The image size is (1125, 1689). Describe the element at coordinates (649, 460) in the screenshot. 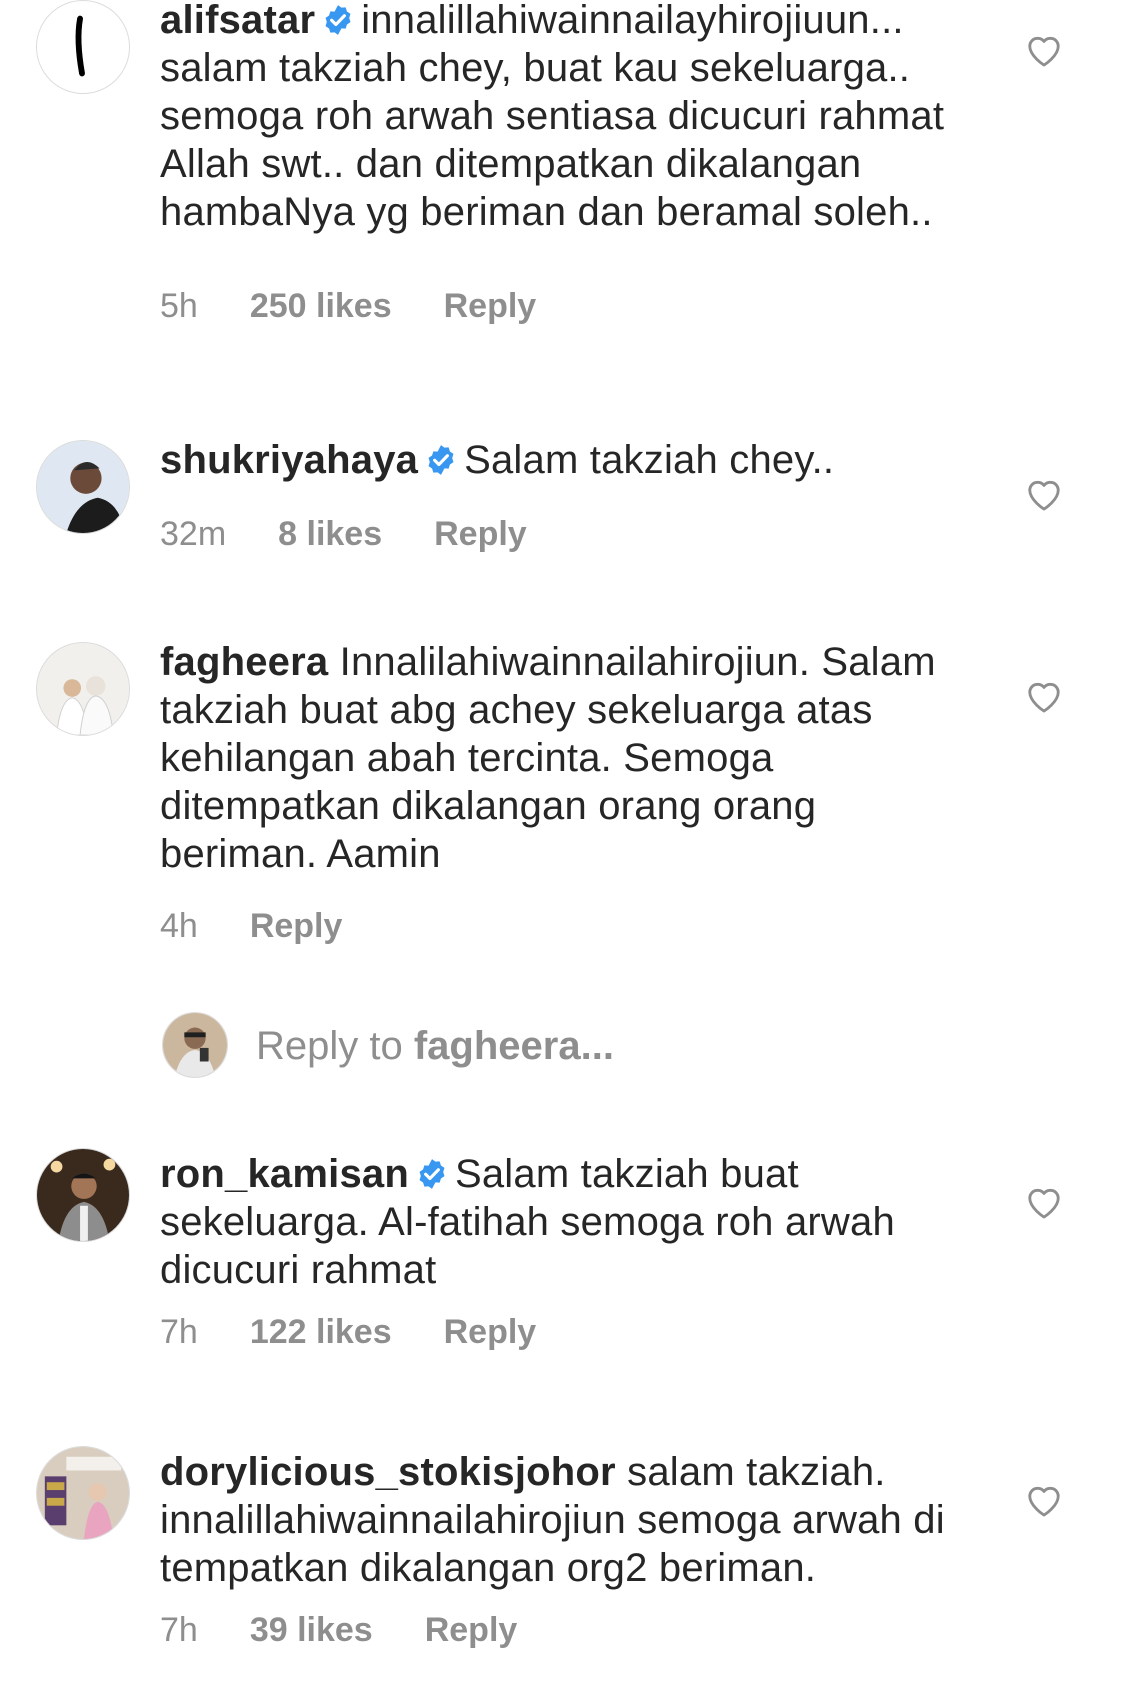

I see `comment-text: Salam takziah chey..` at that location.